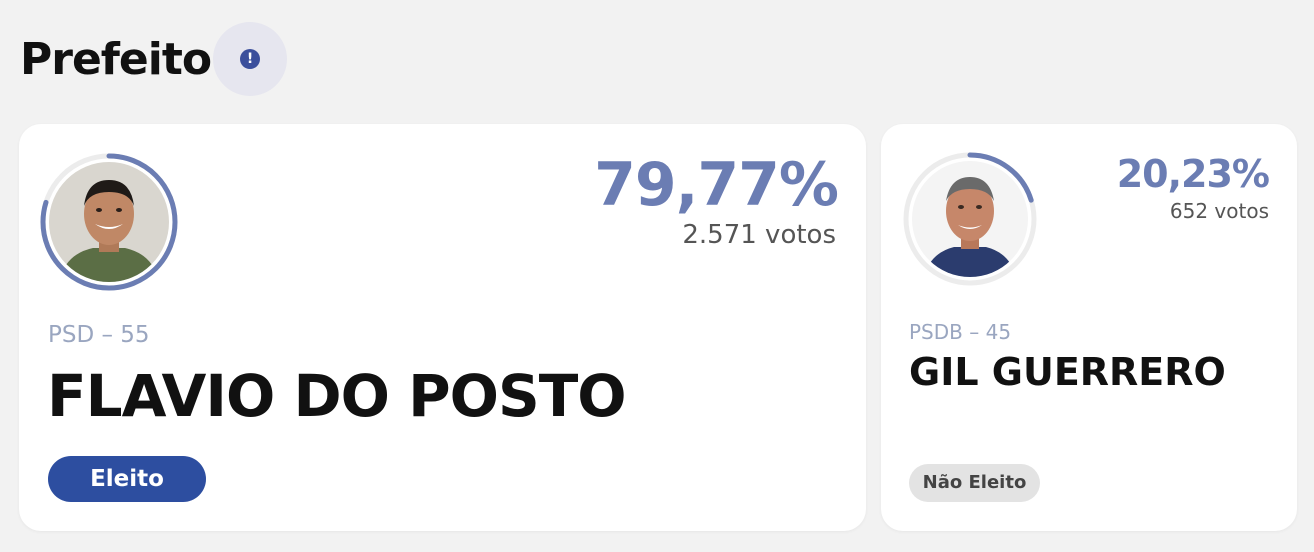 The height and width of the screenshot is (552, 1314). I want to click on vote-count: 2.571 votos, so click(759, 235).